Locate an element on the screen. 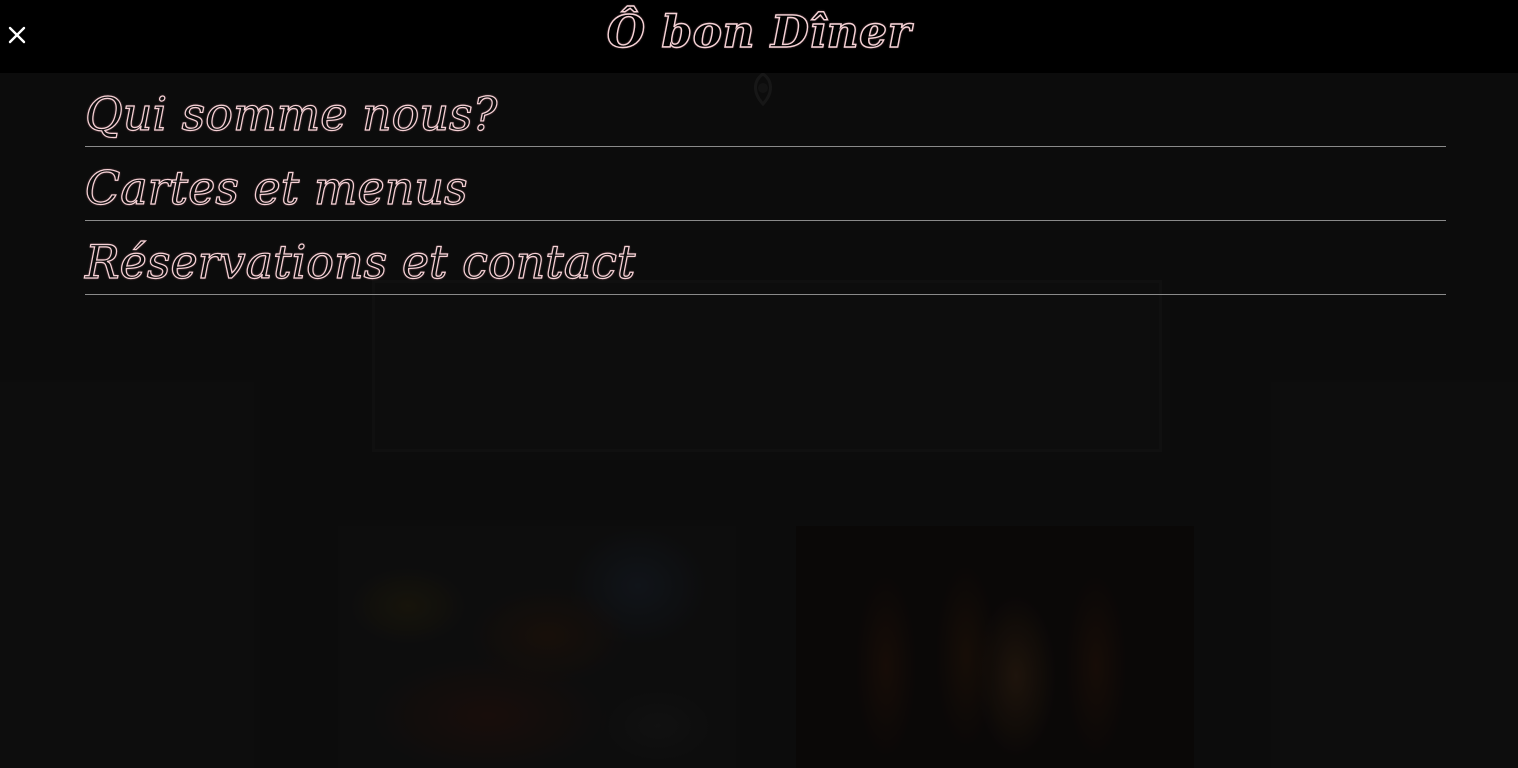 This screenshot has width=1518, height=768. top-bar: Ô bon Dîner is located at coordinates (759, 36).